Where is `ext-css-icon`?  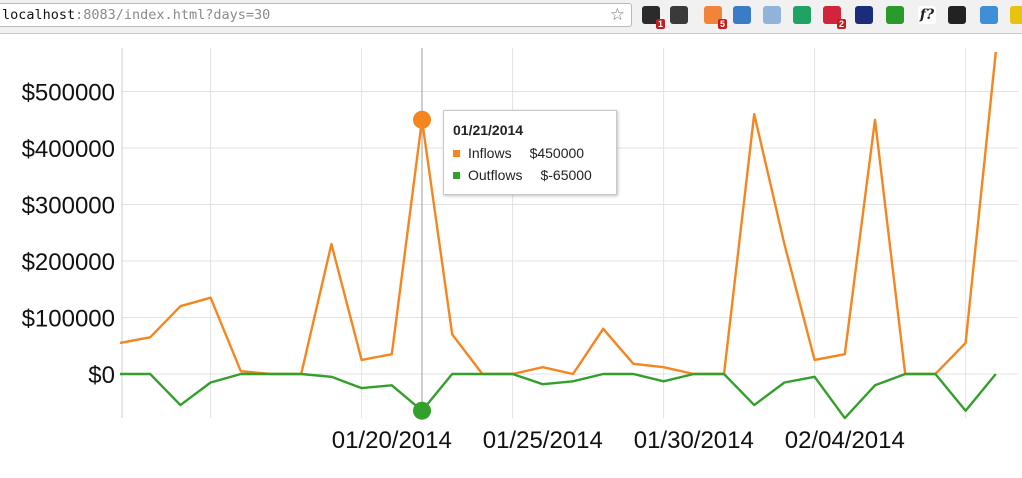 ext-css-icon is located at coordinates (1016, 15).